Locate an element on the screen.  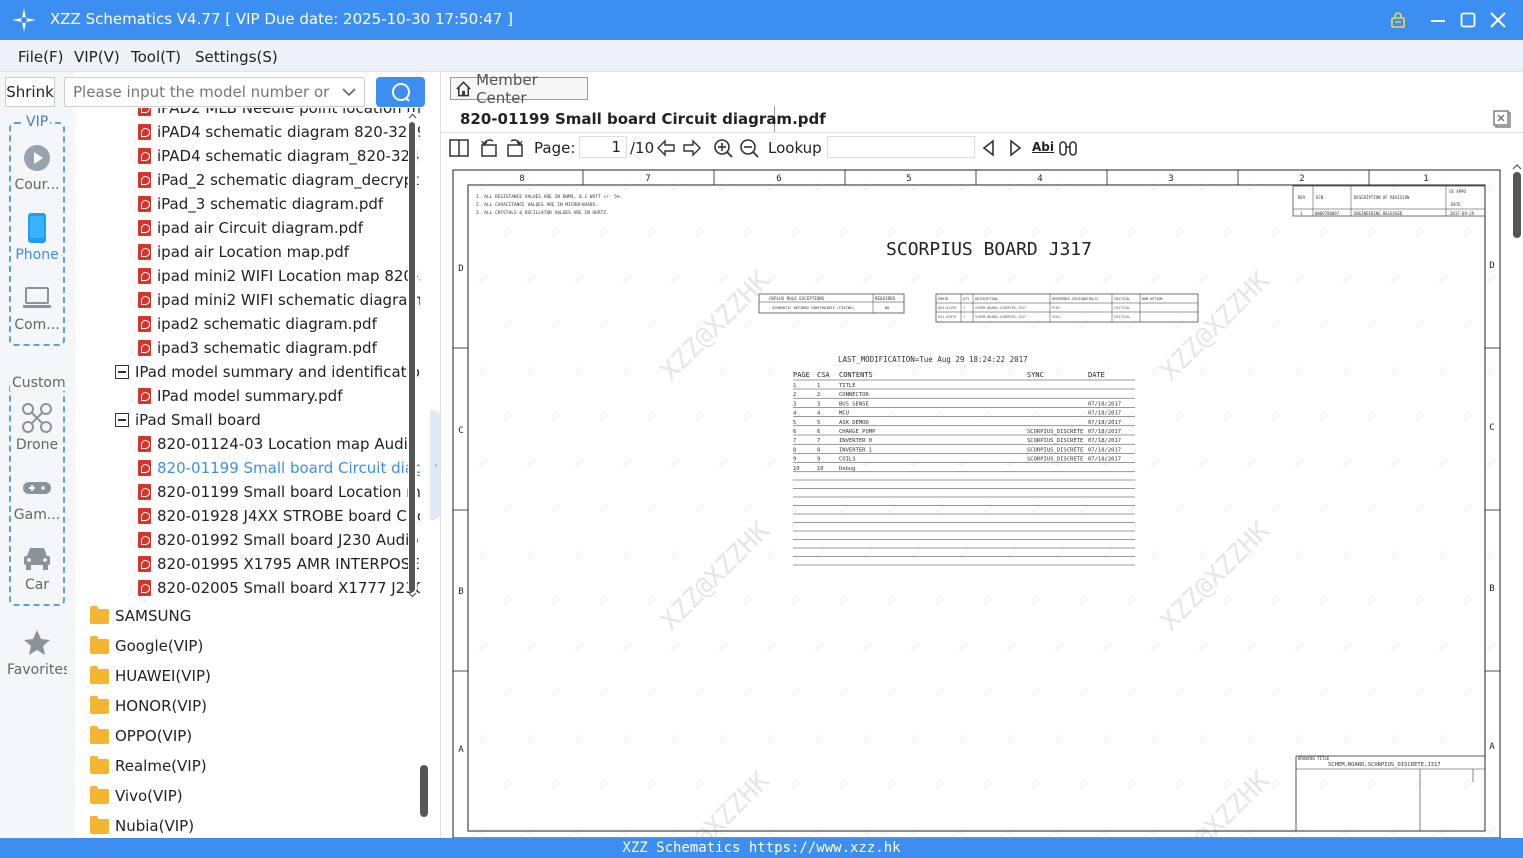
rotate-right-icon is located at coordinates (515, 148).